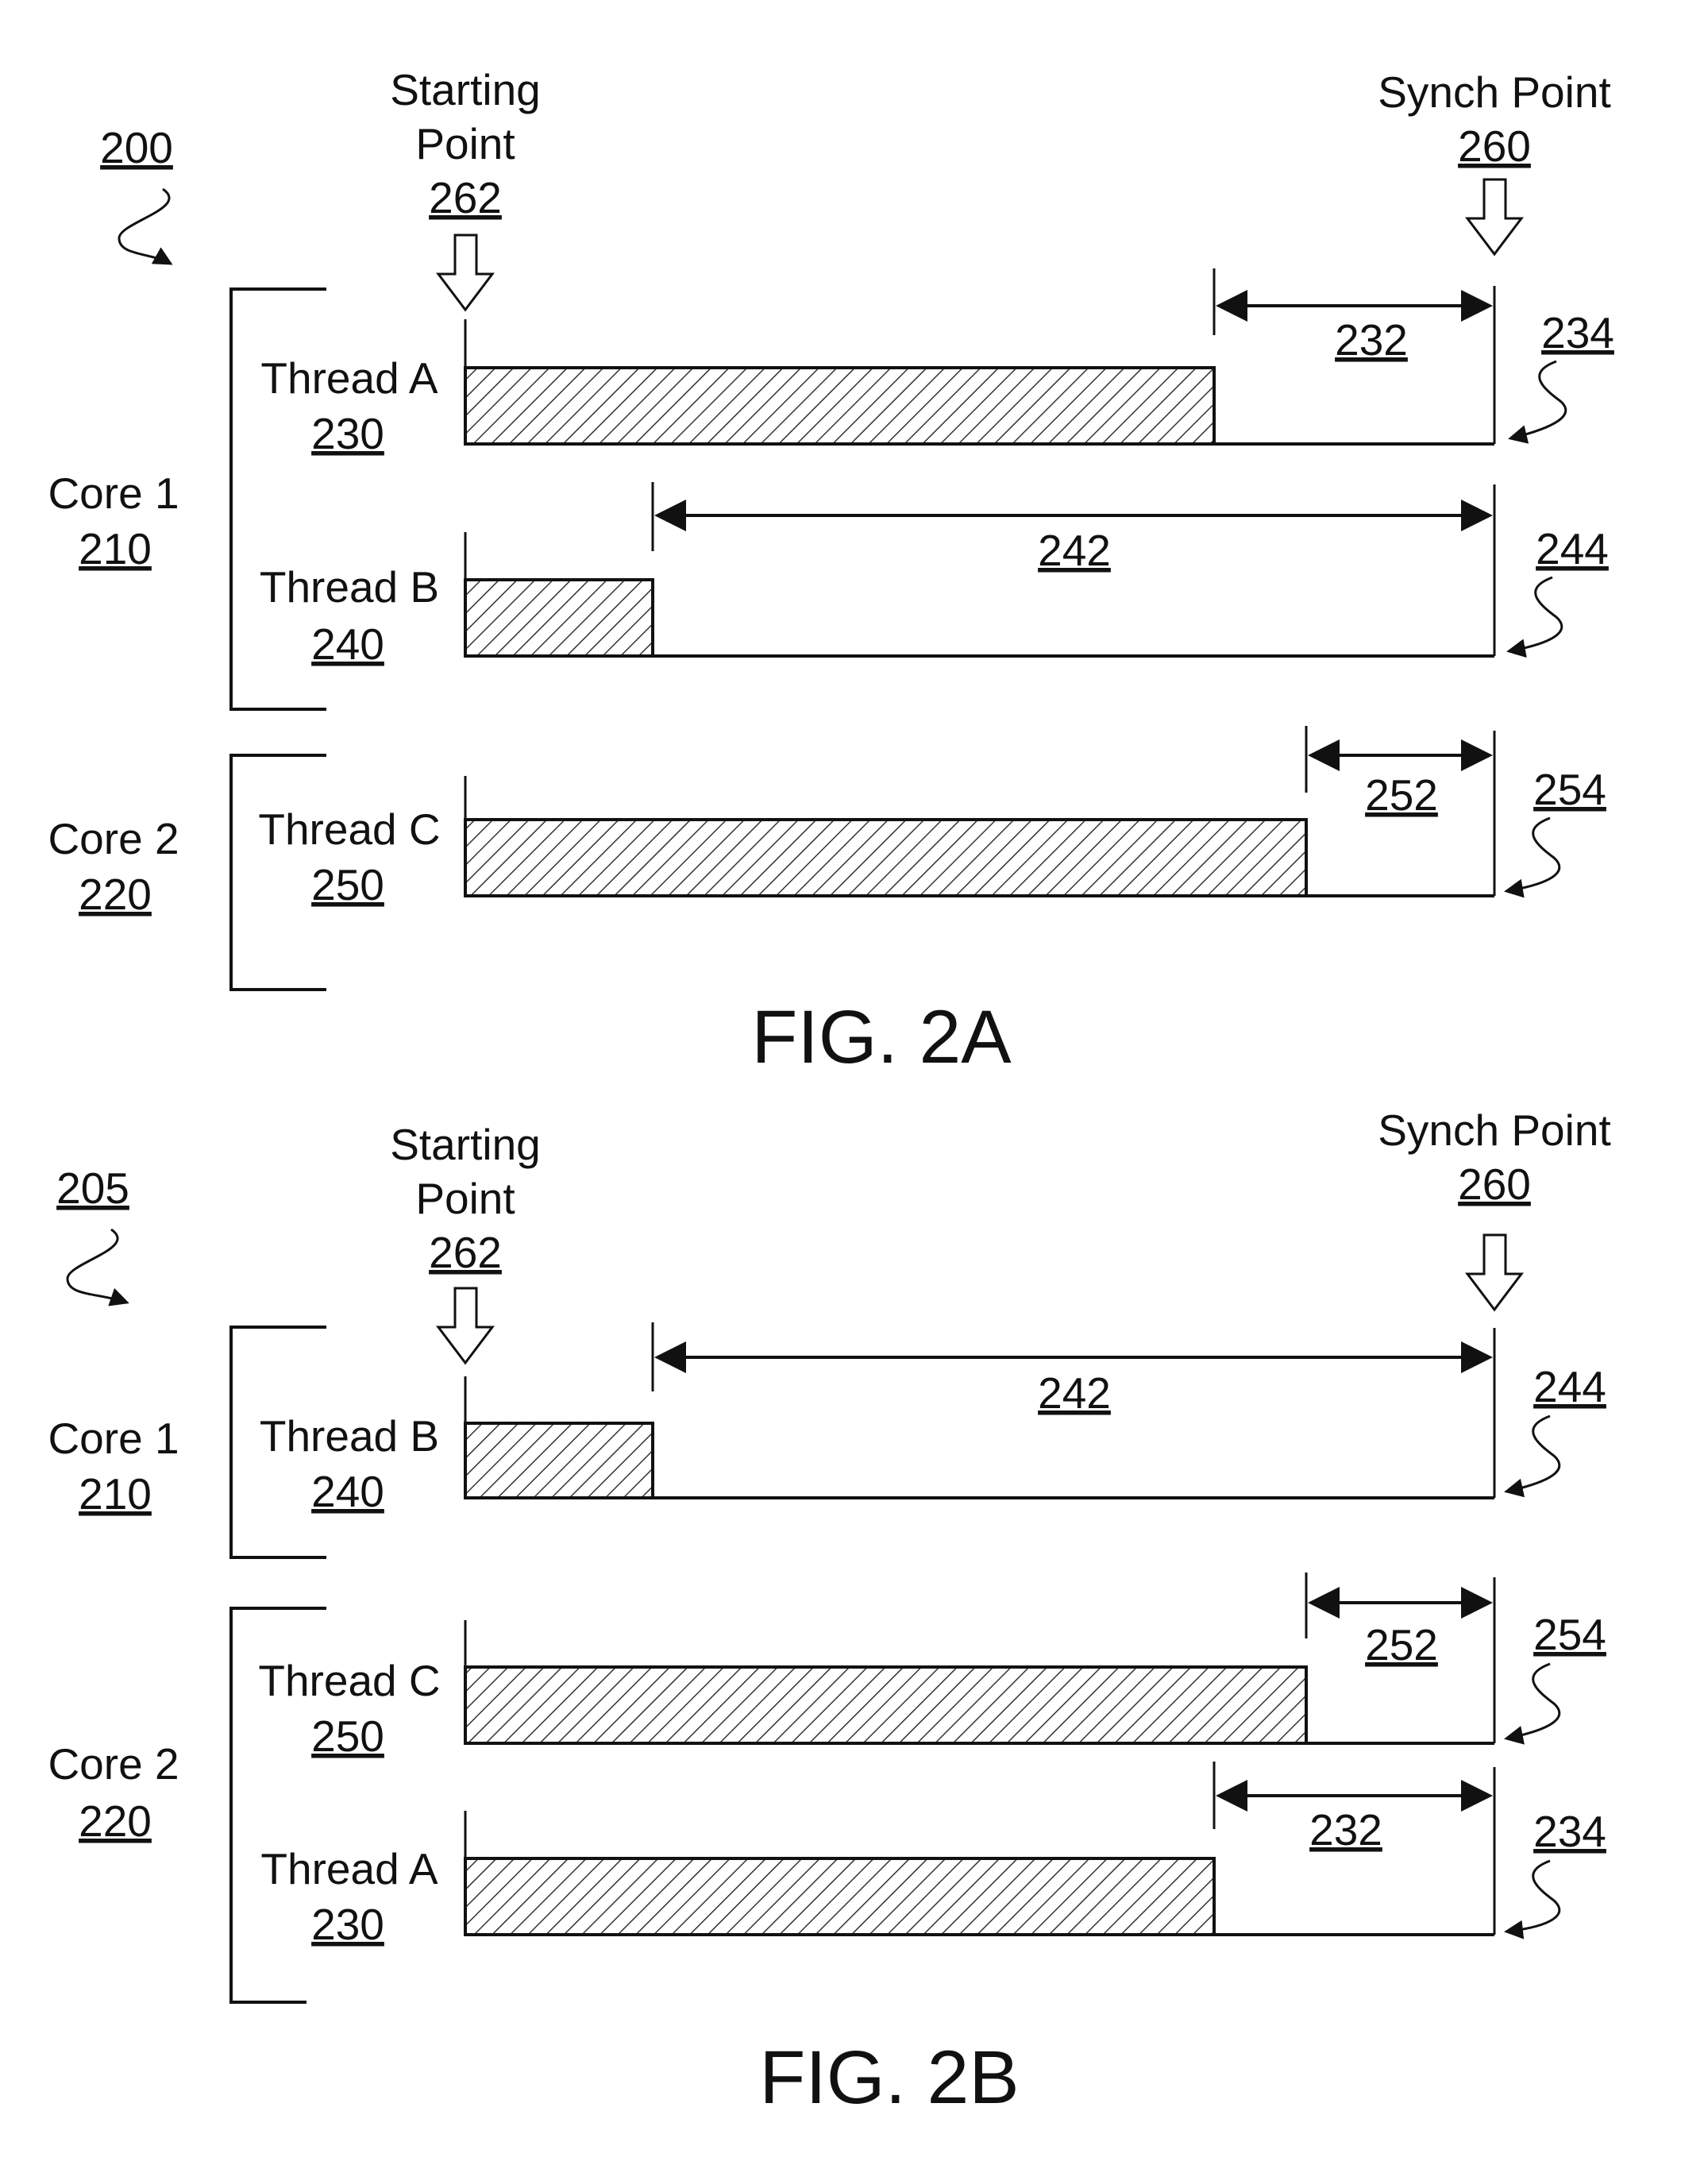  What do you see at coordinates (881, 1037) in the screenshot?
I see `figure-caption: FIG. 2A` at bounding box center [881, 1037].